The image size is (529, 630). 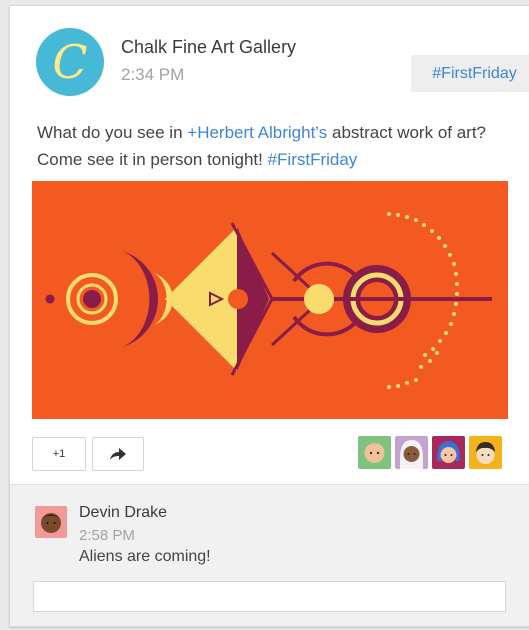 What do you see at coordinates (485, 452) in the screenshot?
I see `sharer-avatar-dark-hair` at bounding box center [485, 452].